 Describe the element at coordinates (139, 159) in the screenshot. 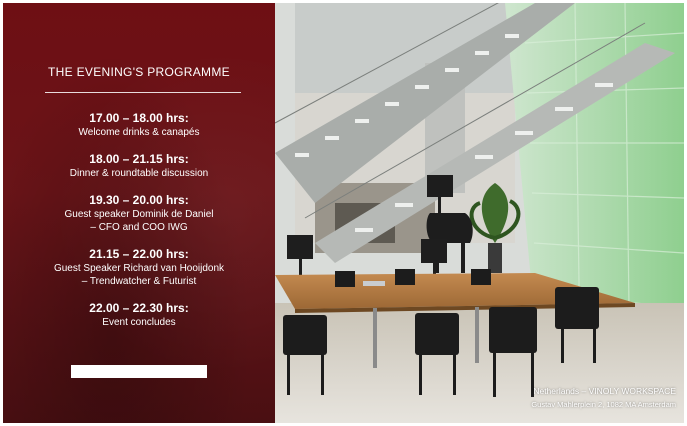

I see `item-time: 18.00 – 21.15 hrs:` at that location.